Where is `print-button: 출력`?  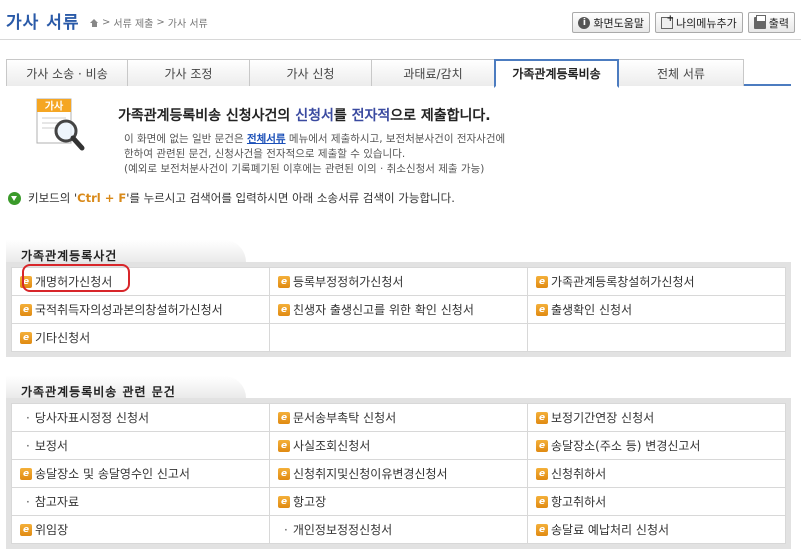 print-button: 출력 is located at coordinates (771, 22).